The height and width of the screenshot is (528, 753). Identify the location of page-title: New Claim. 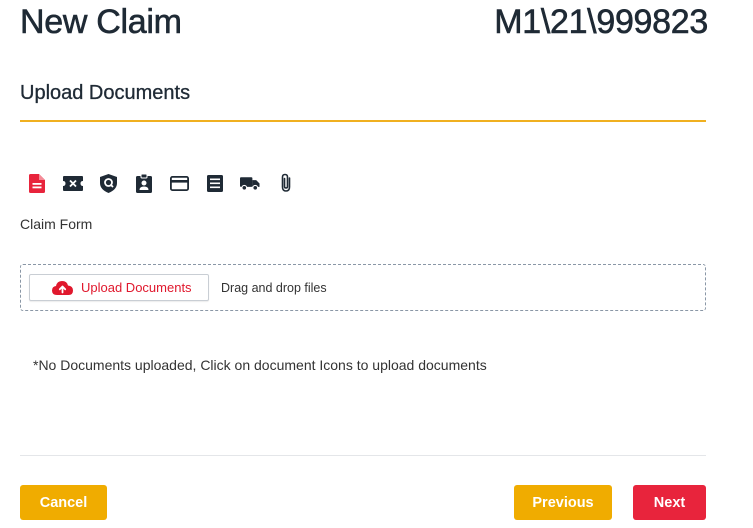
(101, 22).